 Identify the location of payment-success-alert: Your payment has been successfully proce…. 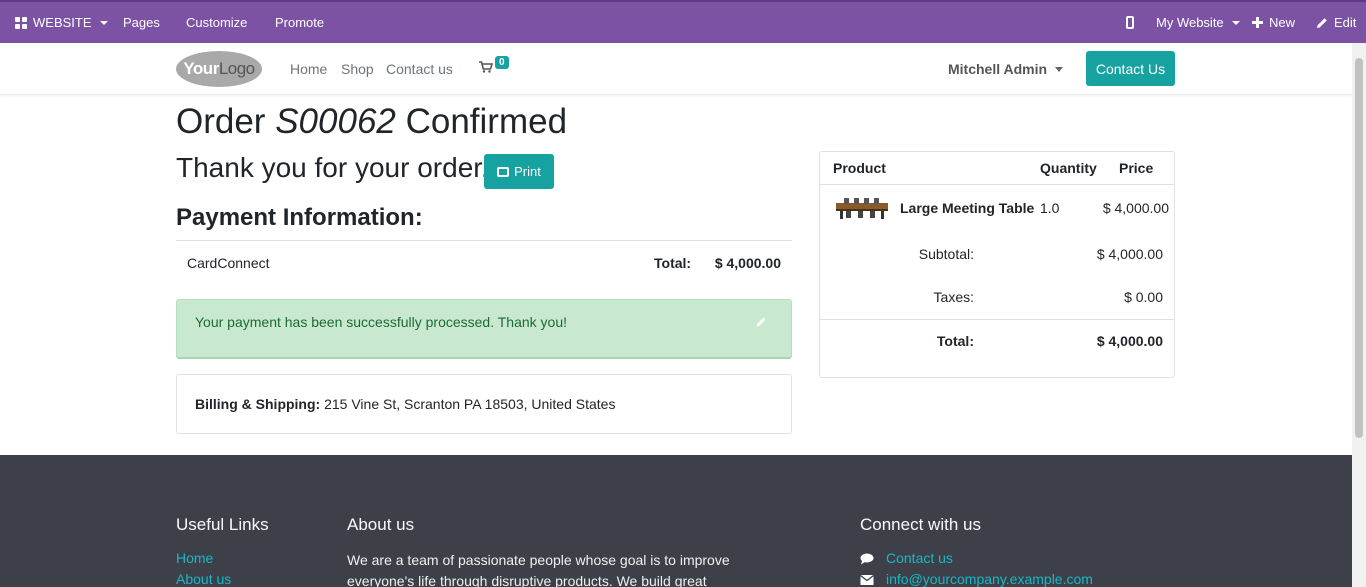
(484, 329).